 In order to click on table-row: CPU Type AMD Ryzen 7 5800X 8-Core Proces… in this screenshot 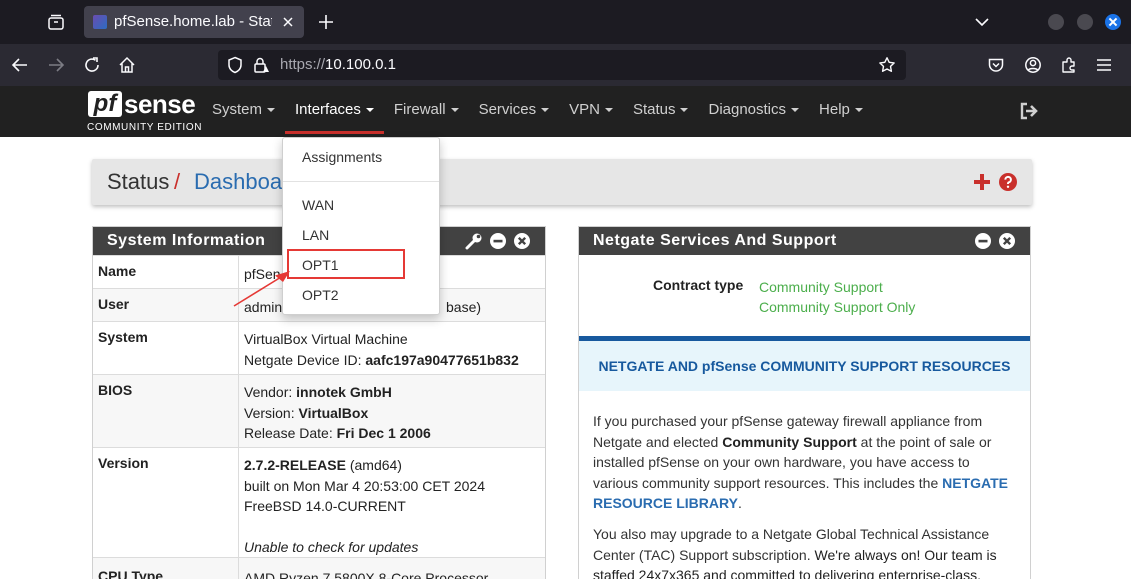, I will do `click(319, 568)`.